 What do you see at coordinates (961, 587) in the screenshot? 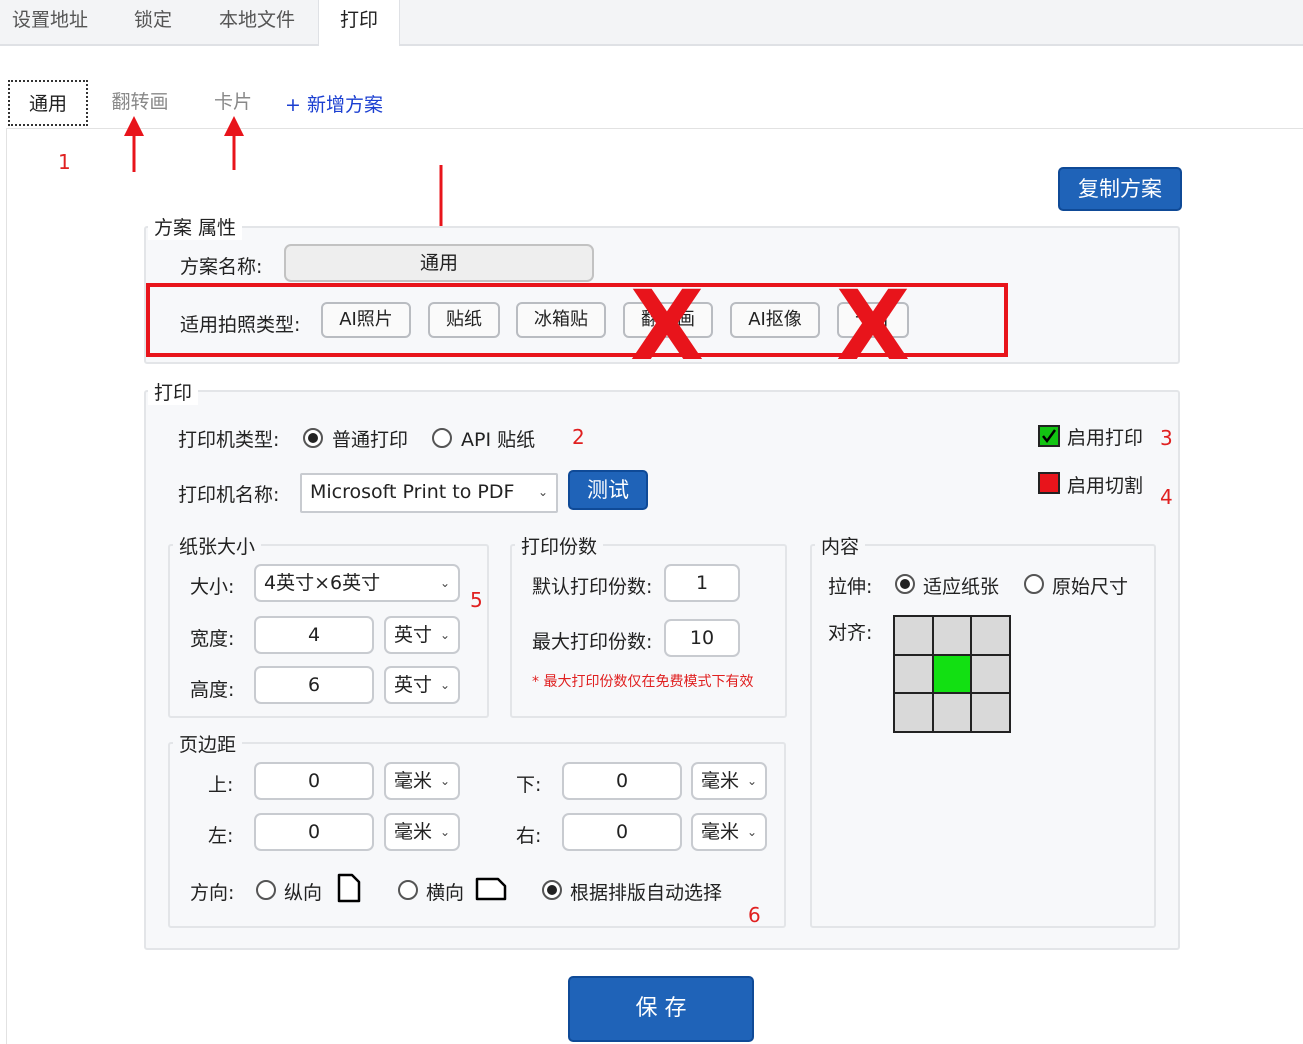
I see `stretch-fit-label: 适应纸张` at bounding box center [961, 587].